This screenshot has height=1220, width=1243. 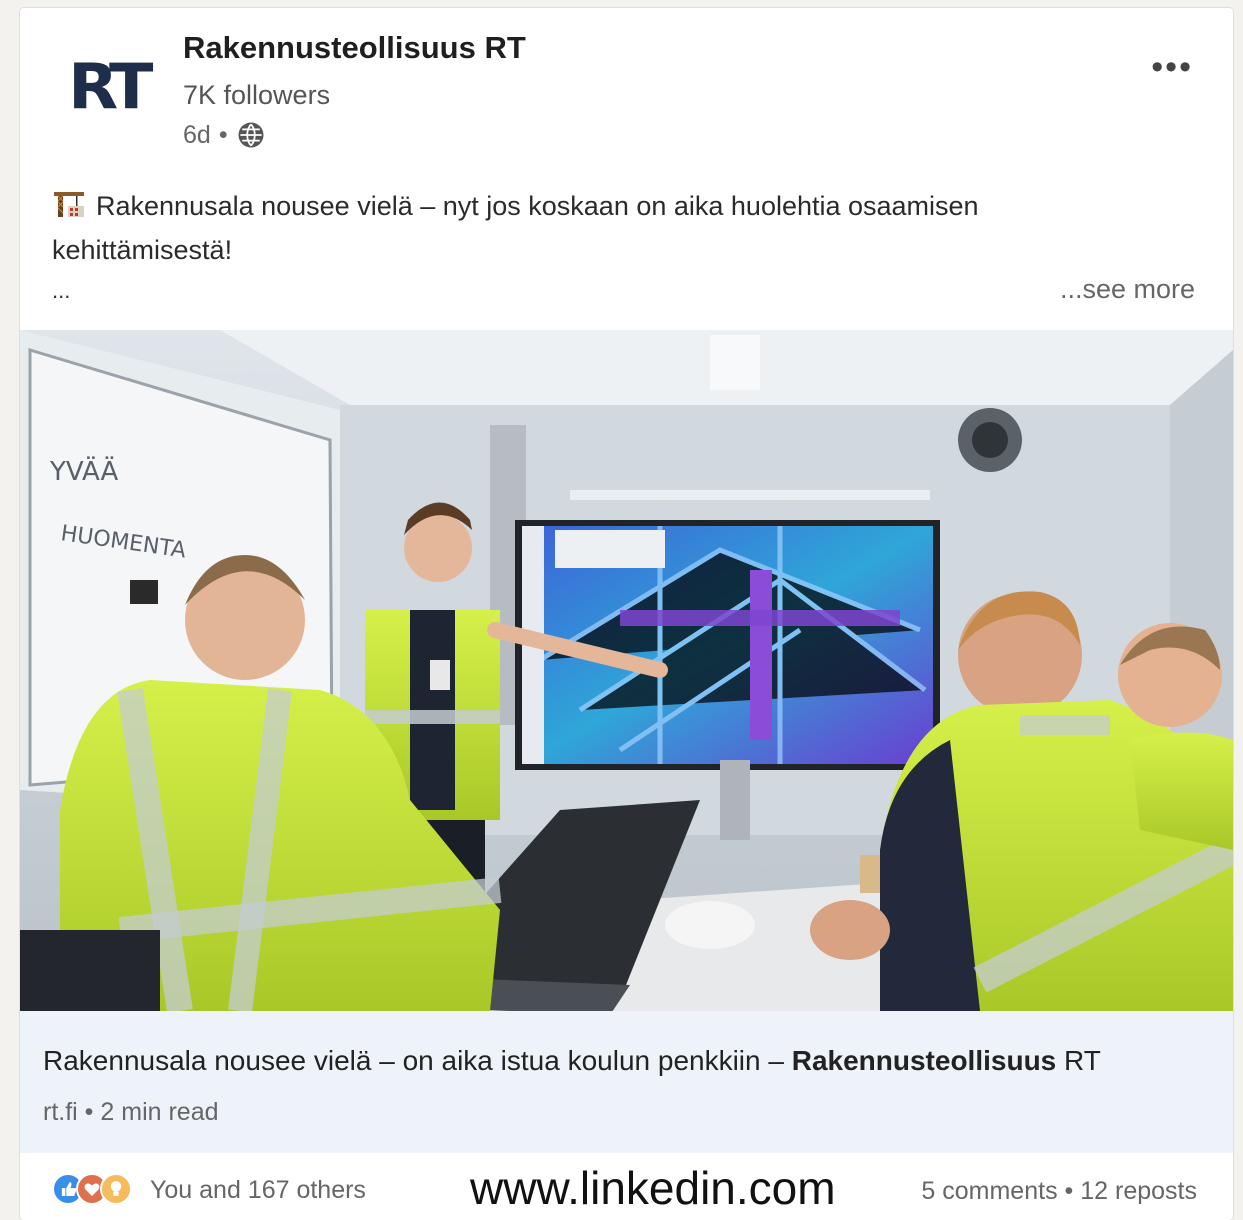 I want to click on more-options-button: •••, so click(x=1172, y=67).